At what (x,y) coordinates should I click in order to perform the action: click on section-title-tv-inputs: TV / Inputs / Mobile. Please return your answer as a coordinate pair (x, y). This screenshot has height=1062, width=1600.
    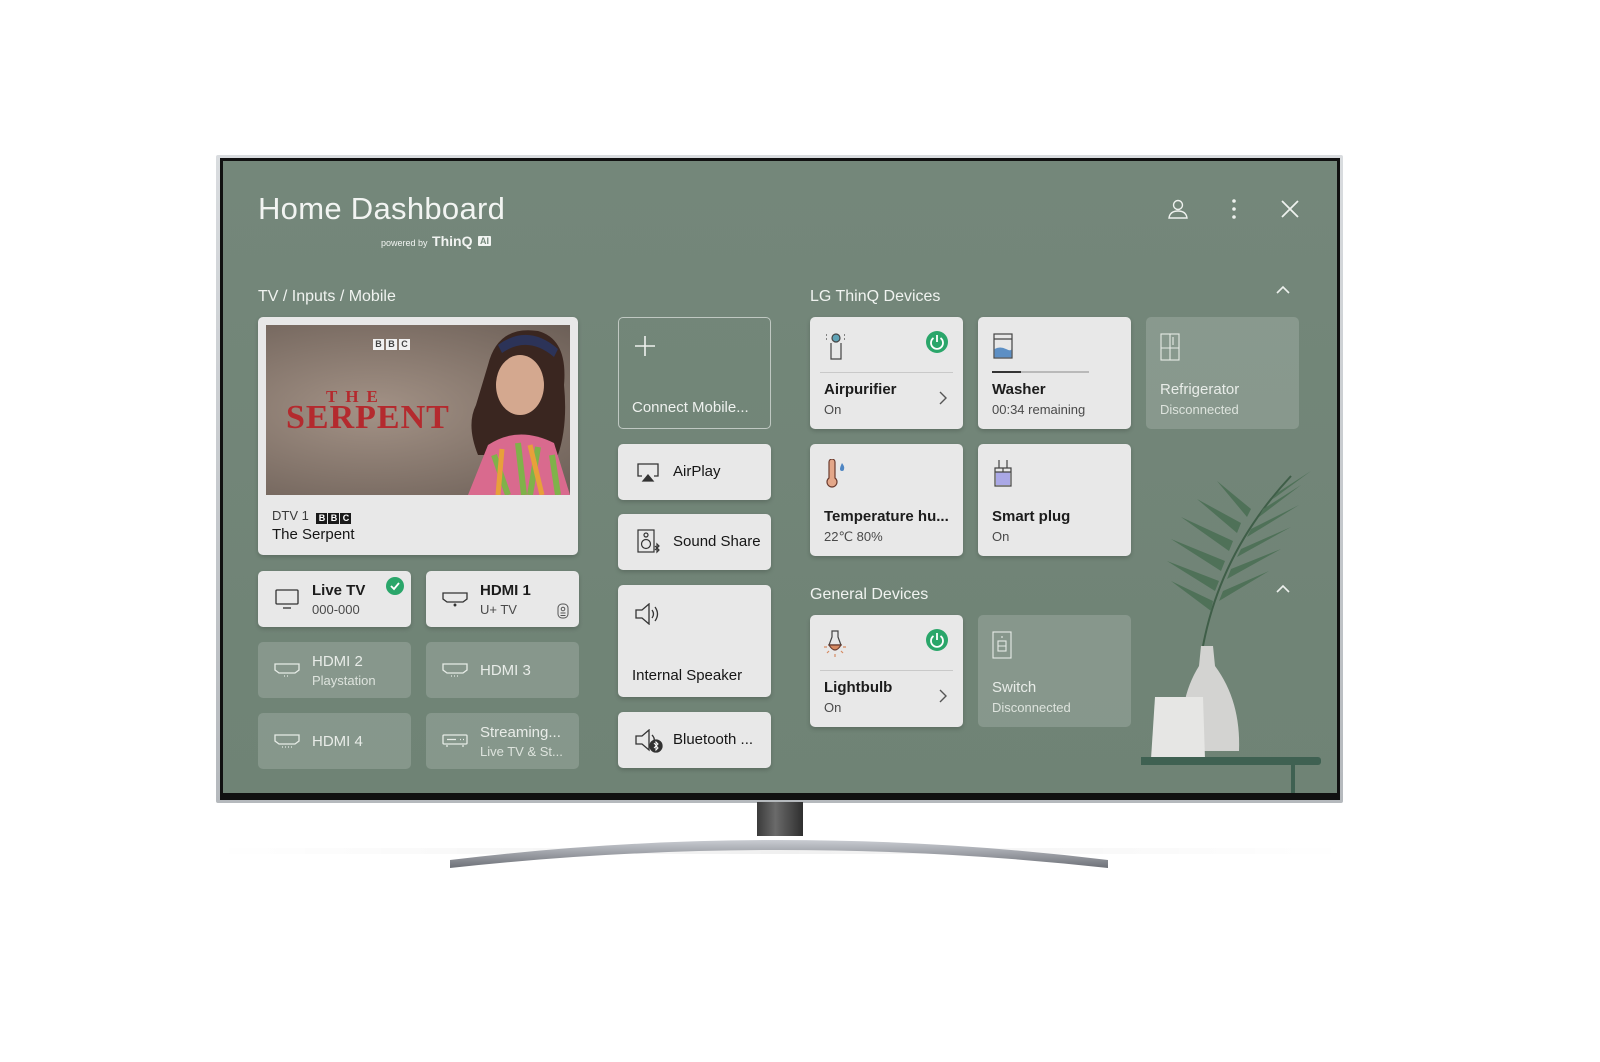
    Looking at the image, I should click on (327, 296).